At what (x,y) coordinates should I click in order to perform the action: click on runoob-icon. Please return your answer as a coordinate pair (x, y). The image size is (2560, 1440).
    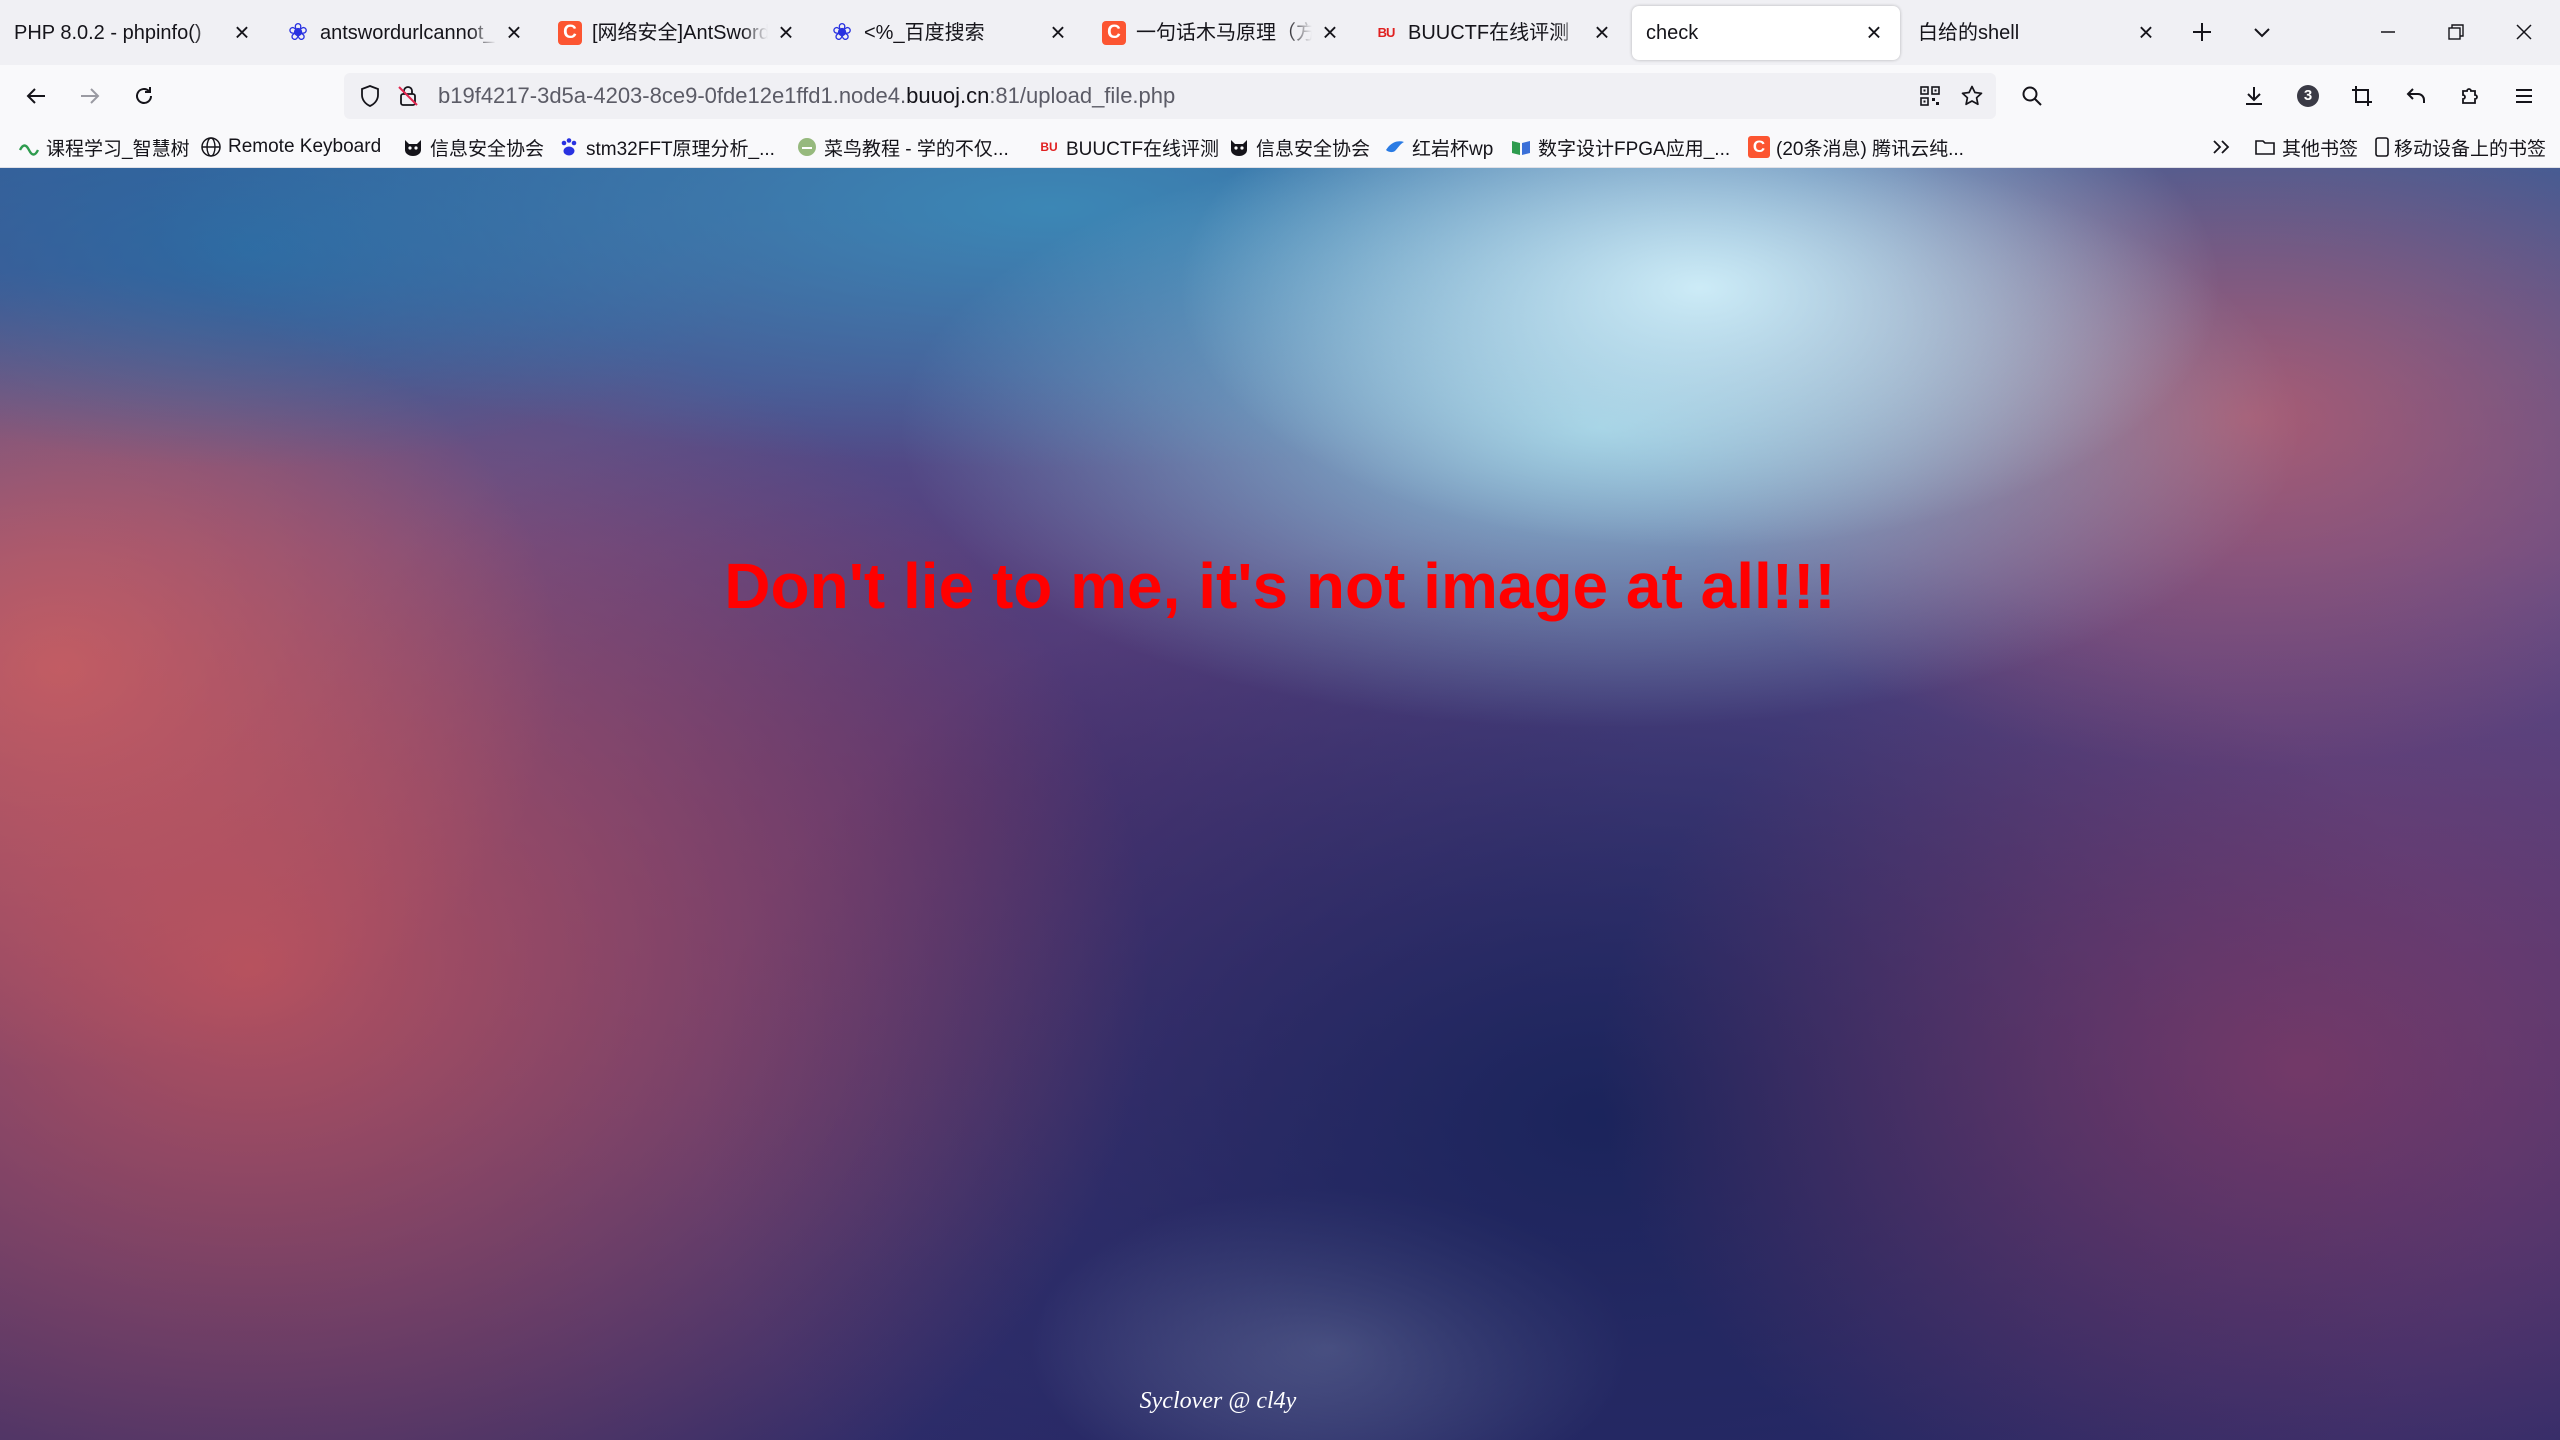
    Looking at the image, I should click on (807, 147).